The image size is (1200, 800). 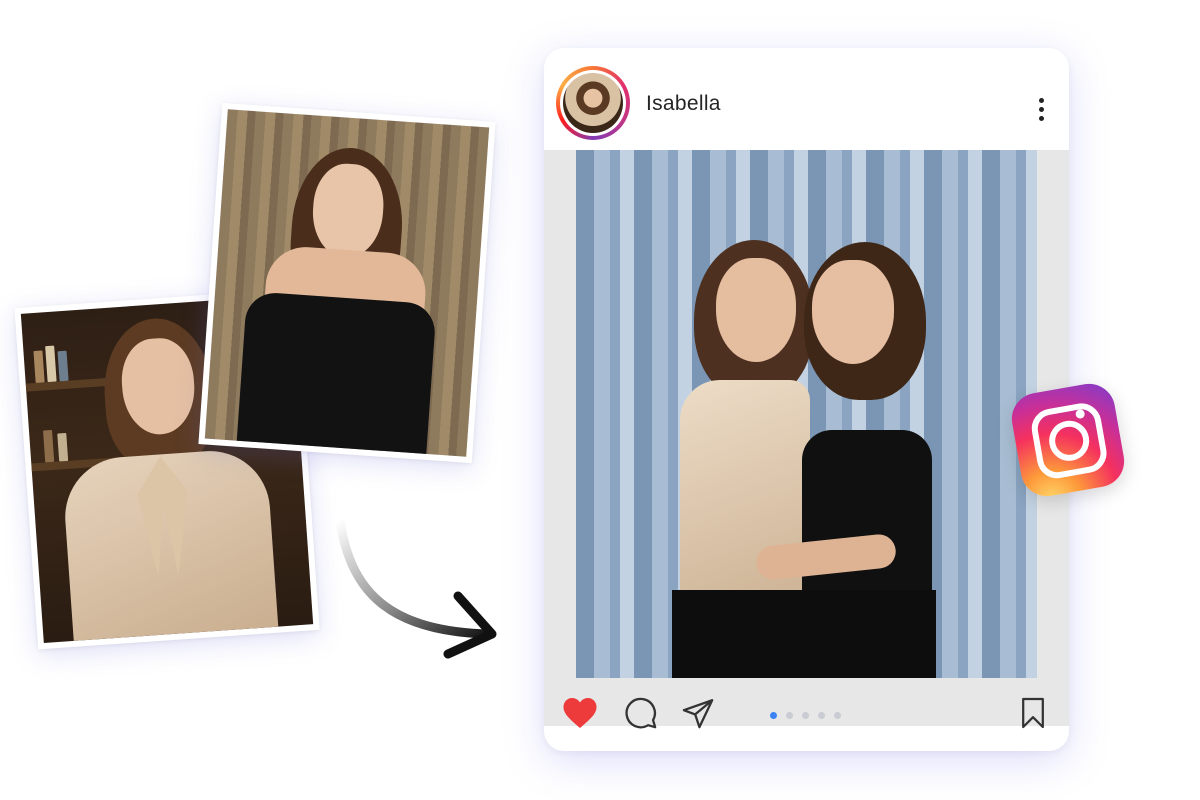 I want to click on heart-icon, so click(x=580, y=713).